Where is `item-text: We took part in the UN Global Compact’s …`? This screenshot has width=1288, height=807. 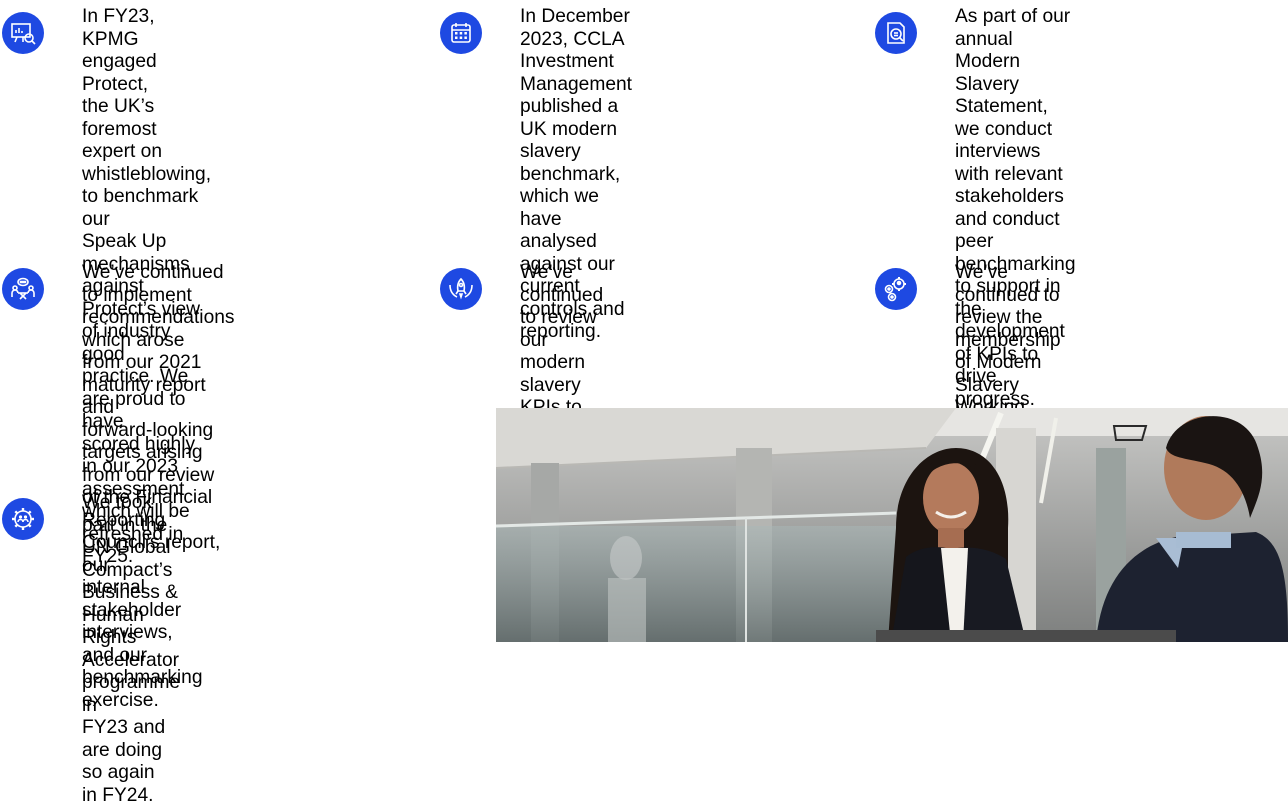 item-text: We took part in the UN Global Compact’s … is located at coordinates (131, 649).